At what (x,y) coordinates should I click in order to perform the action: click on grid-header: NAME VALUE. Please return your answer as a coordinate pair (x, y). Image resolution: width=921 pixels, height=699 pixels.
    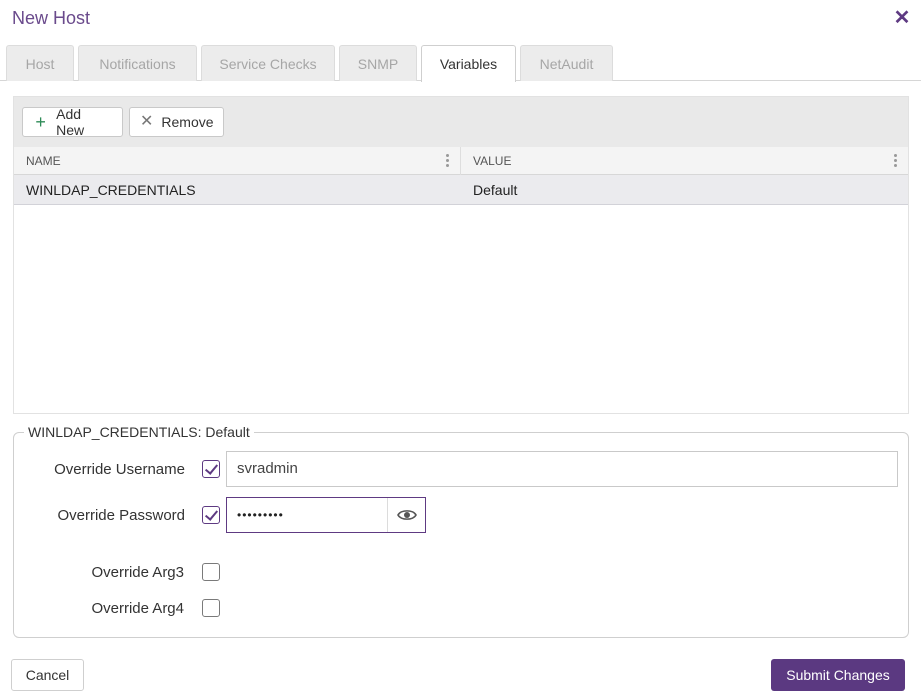
    Looking at the image, I should click on (461, 161).